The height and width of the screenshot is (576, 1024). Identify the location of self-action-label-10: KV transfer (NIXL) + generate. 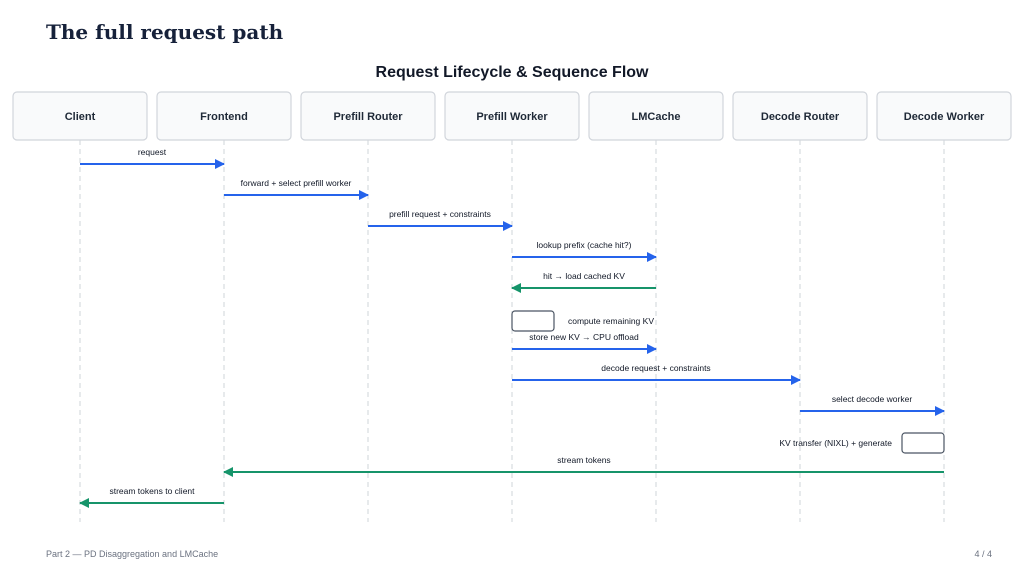
(835, 443).